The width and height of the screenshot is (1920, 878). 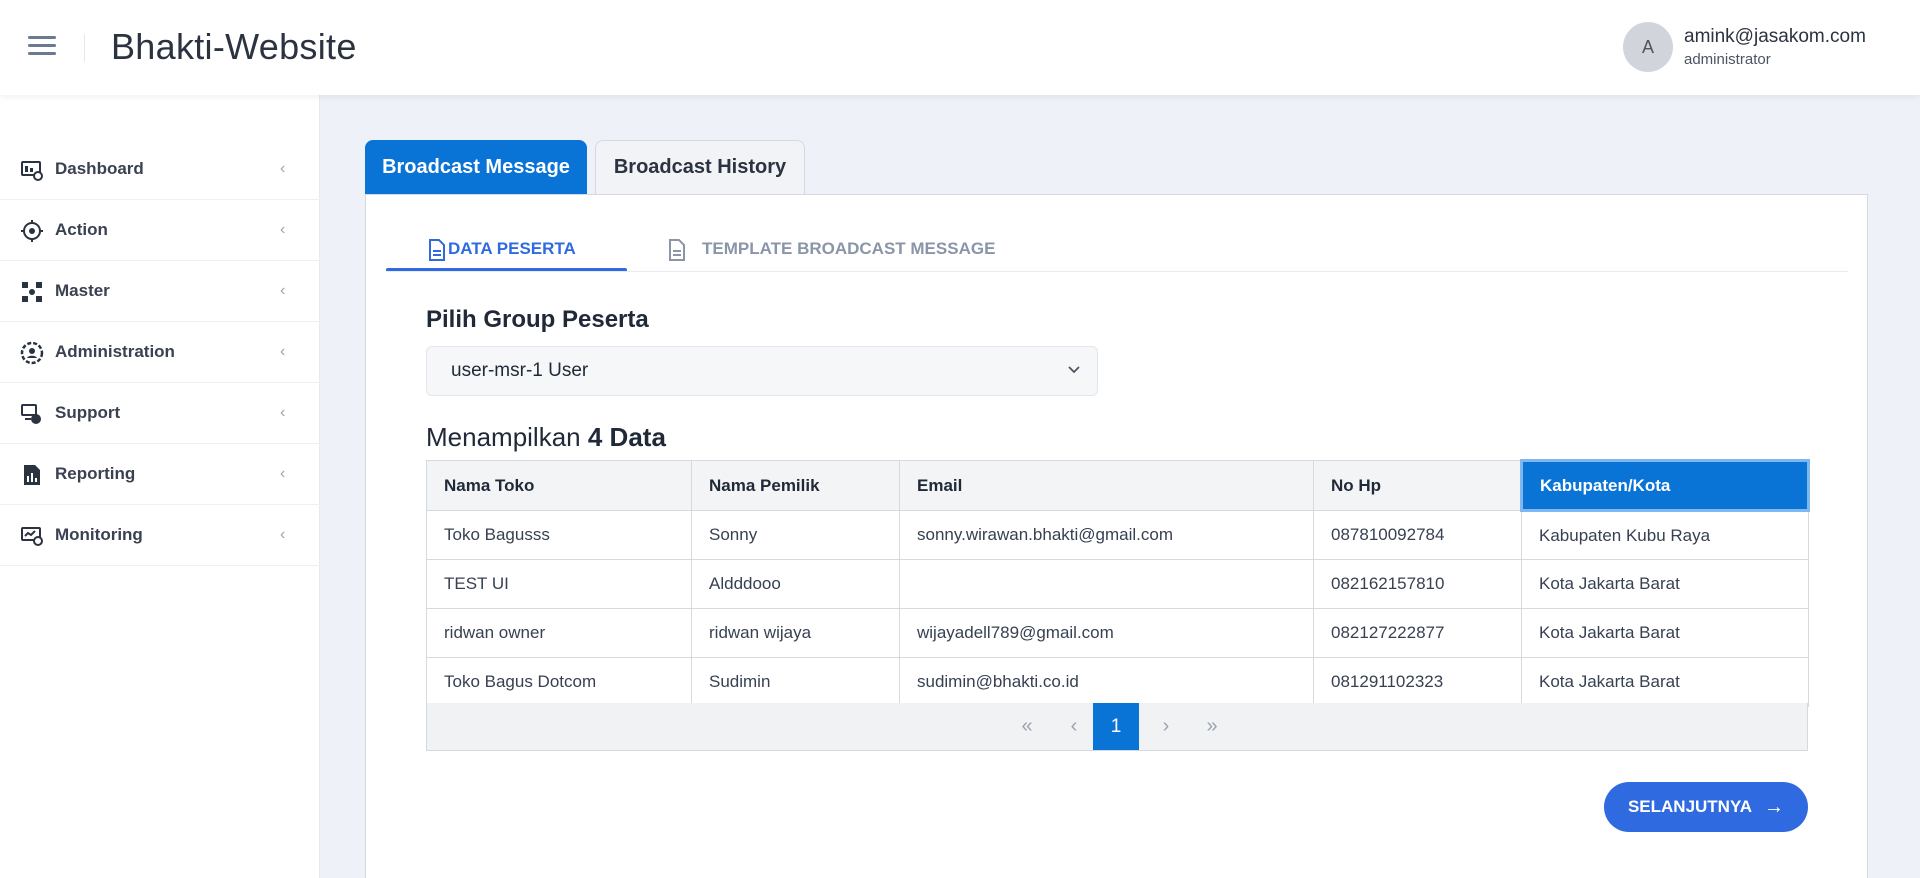 I want to click on app-title: Bhakti-Website, so click(x=234, y=46).